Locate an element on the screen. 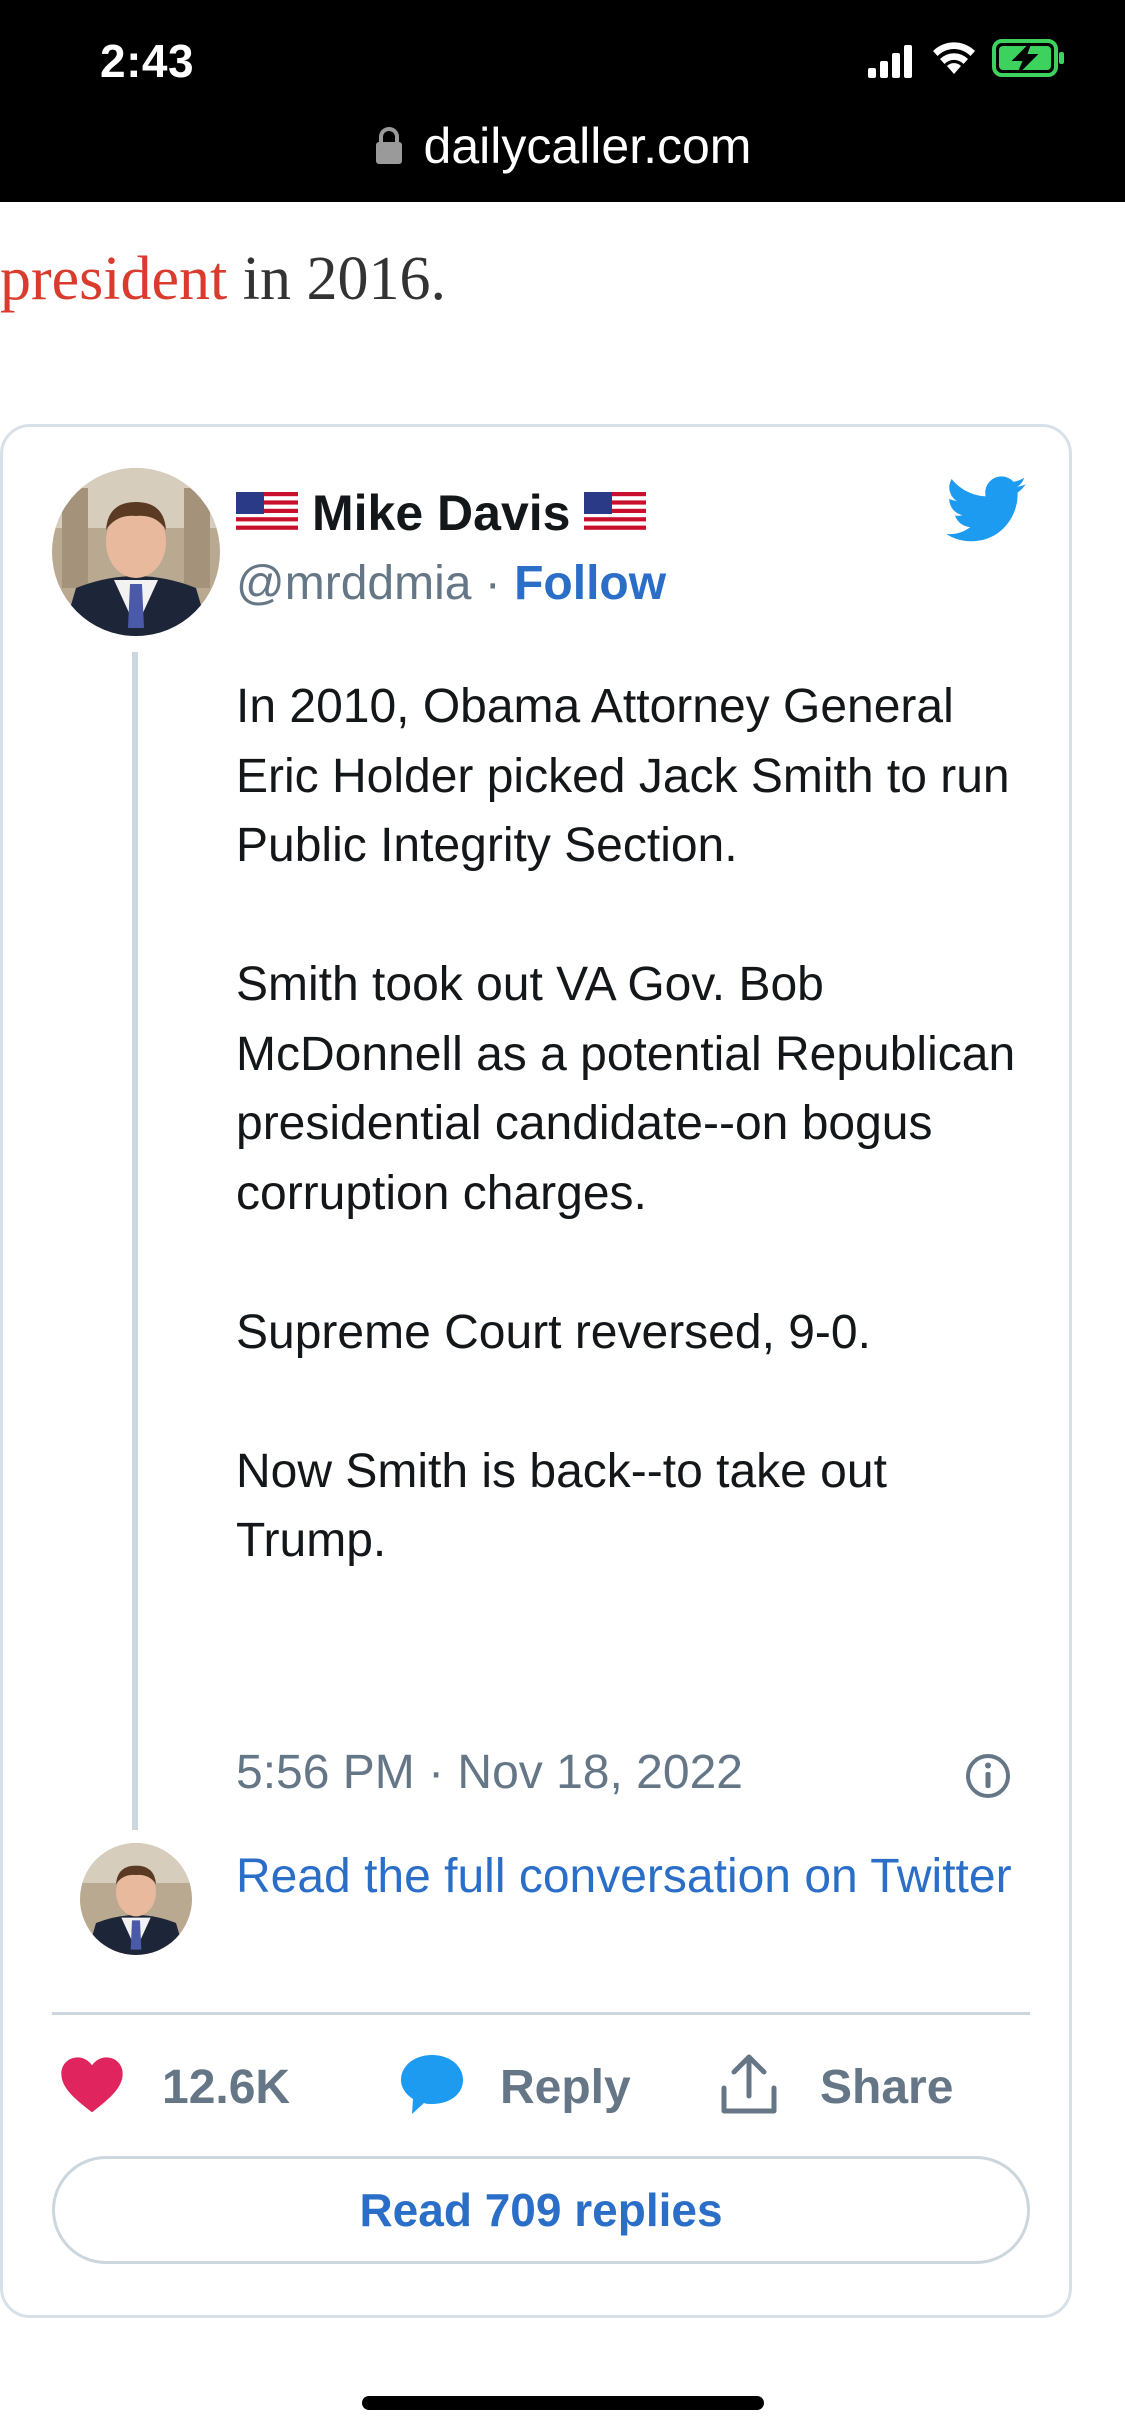 The width and height of the screenshot is (1125, 2436). tweet-timestamp: 5:56 PM · Nov 18, 2022 is located at coordinates (489, 1772).